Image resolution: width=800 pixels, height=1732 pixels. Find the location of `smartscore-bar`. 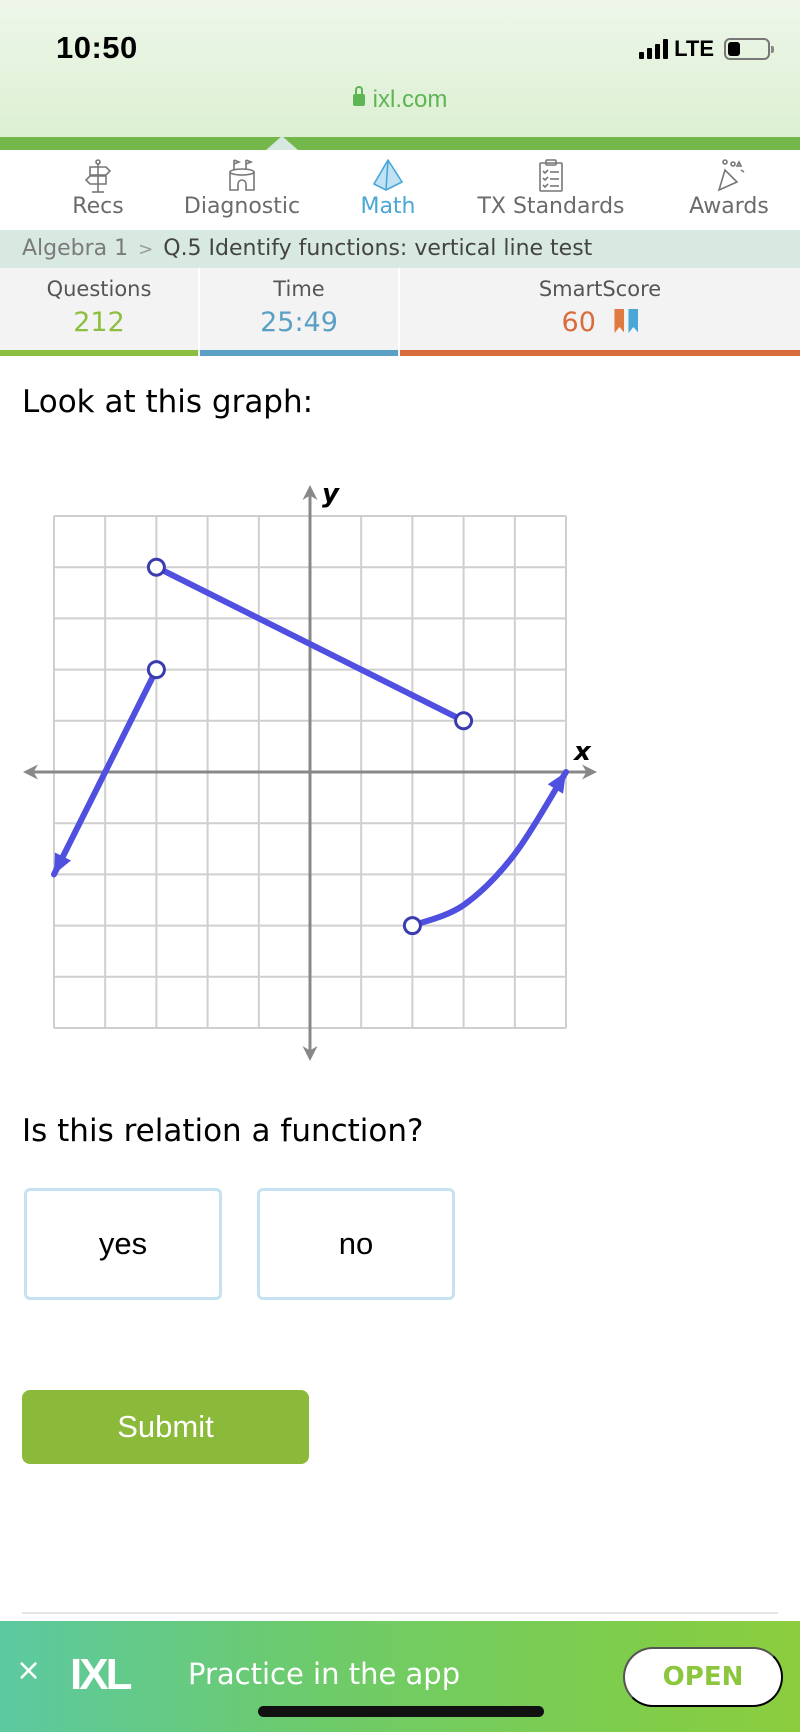

smartscore-bar is located at coordinates (600, 353).